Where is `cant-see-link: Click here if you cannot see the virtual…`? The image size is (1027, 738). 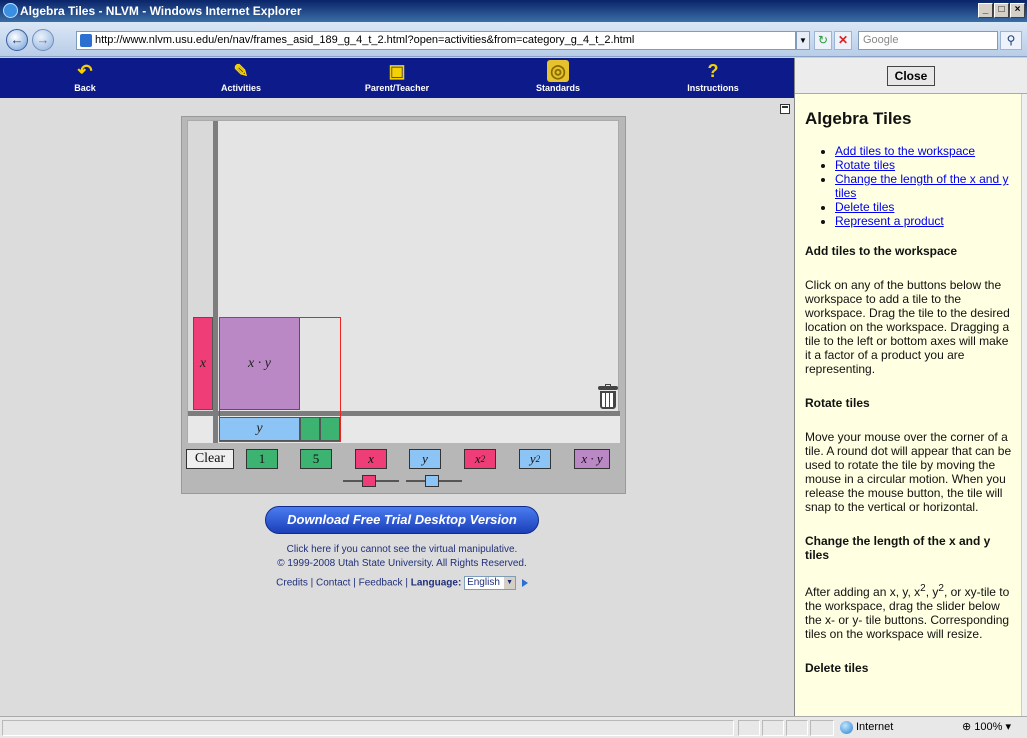 cant-see-link: Click here if you cannot see the virtual… is located at coordinates (402, 549).